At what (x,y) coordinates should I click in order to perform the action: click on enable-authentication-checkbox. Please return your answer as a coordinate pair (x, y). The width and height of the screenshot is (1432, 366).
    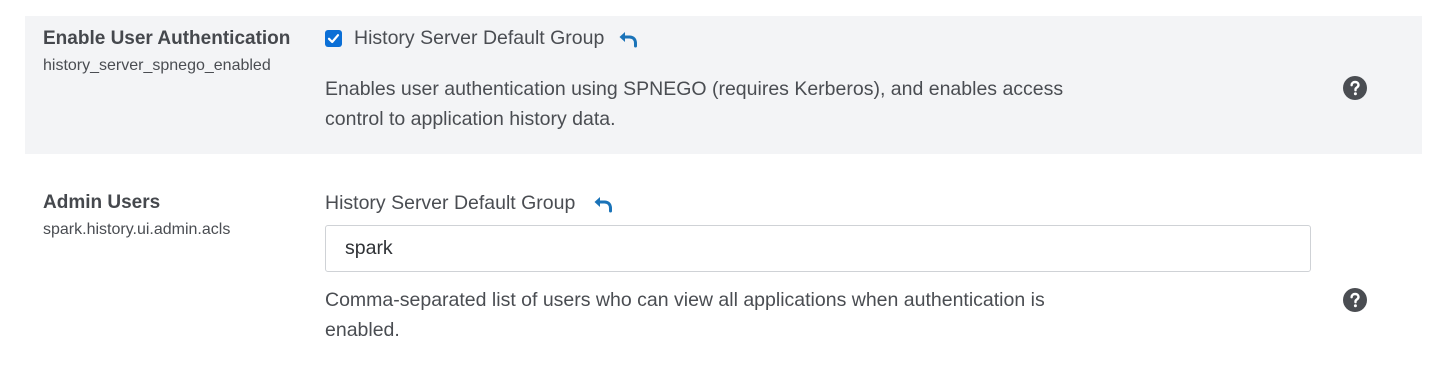
    Looking at the image, I should click on (333, 38).